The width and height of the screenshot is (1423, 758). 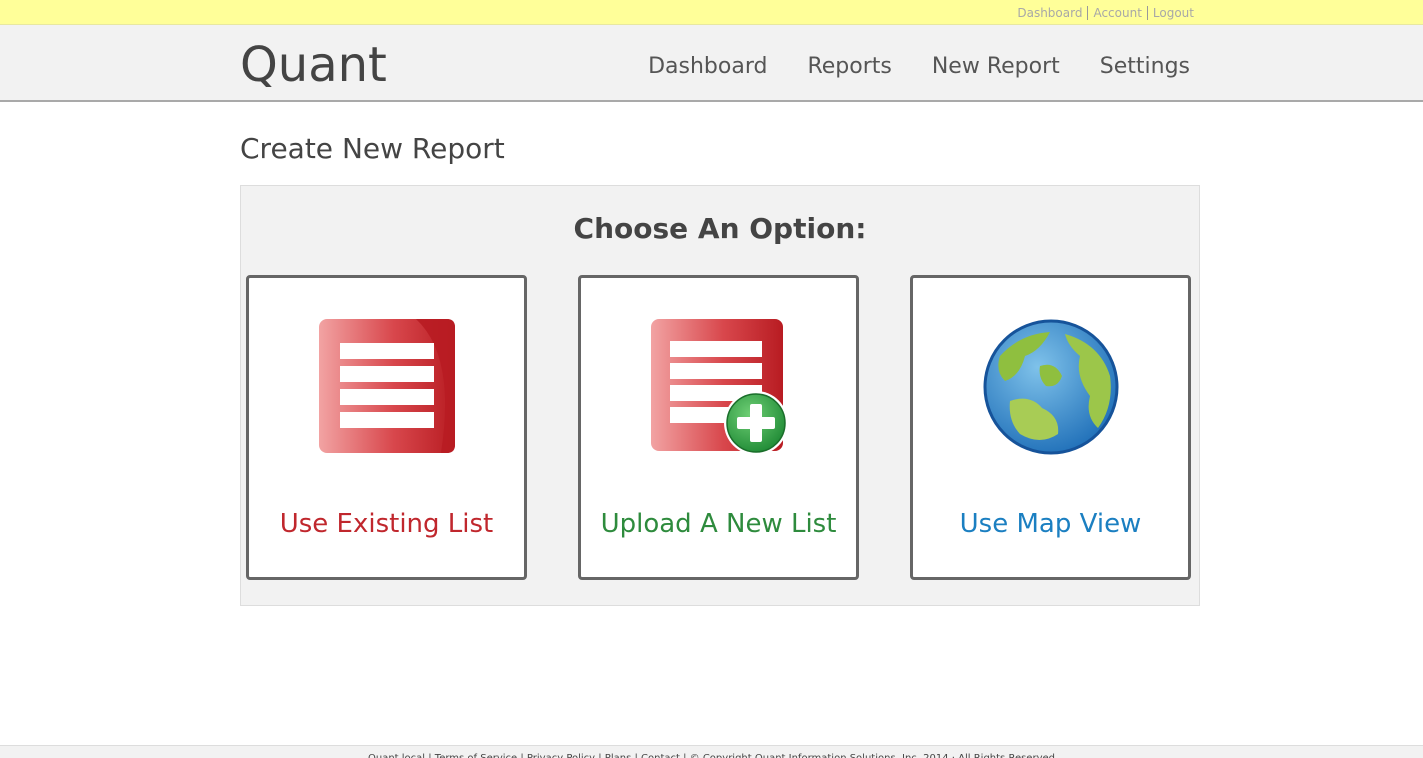 What do you see at coordinates (372, 148) in the screenshot?
I see `page-title: Create New Report` at bounding box center [372, 148].